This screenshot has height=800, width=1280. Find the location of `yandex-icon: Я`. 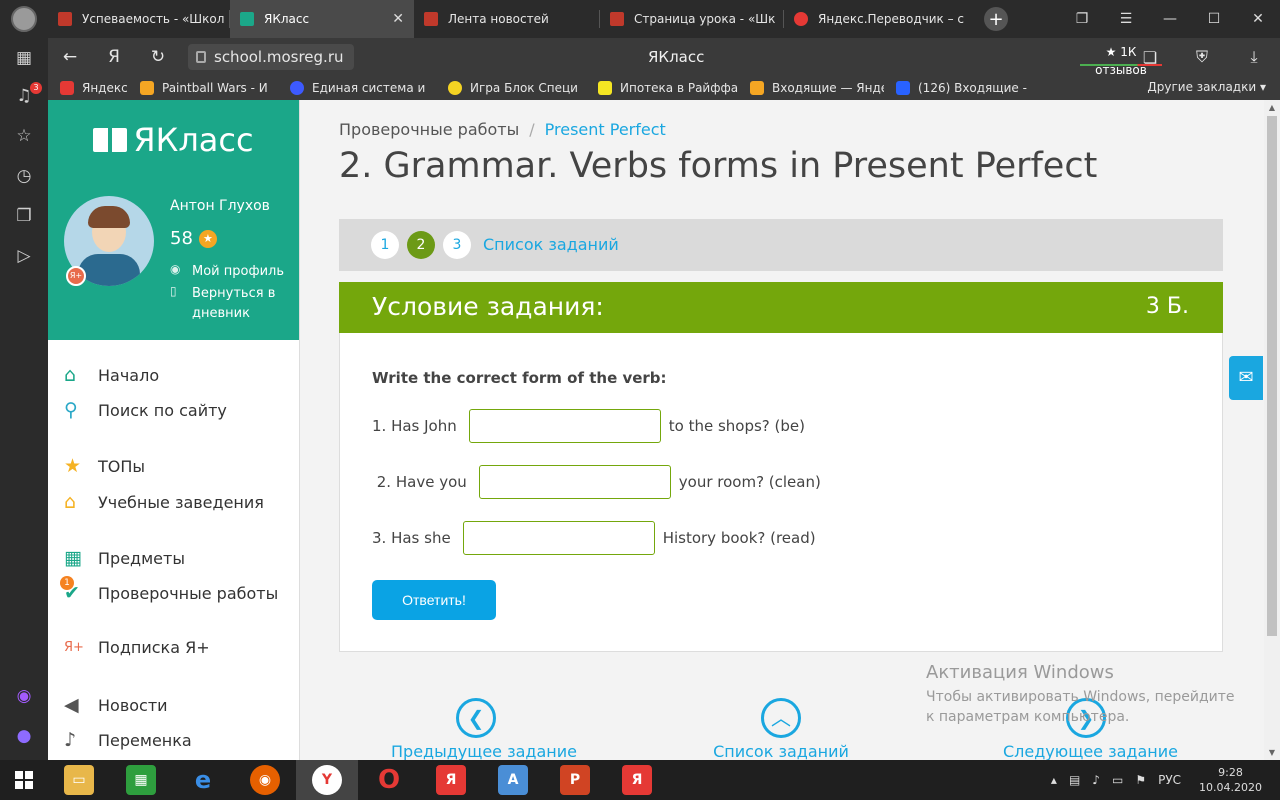

yandex-icon: Я is located at coordinates (637, 780).